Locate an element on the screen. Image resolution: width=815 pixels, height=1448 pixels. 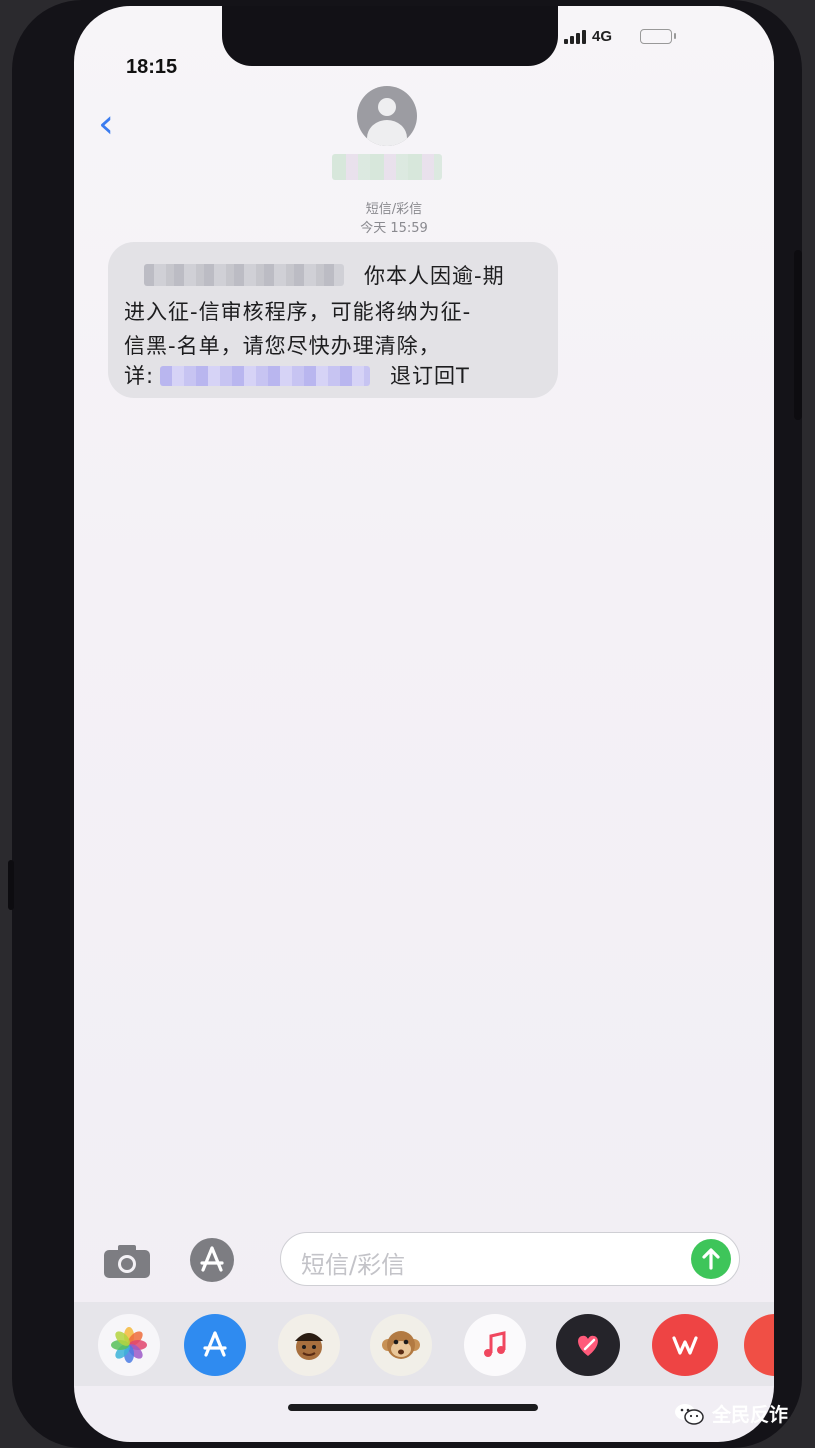
app-icon is located at coordinates (759, 1345).